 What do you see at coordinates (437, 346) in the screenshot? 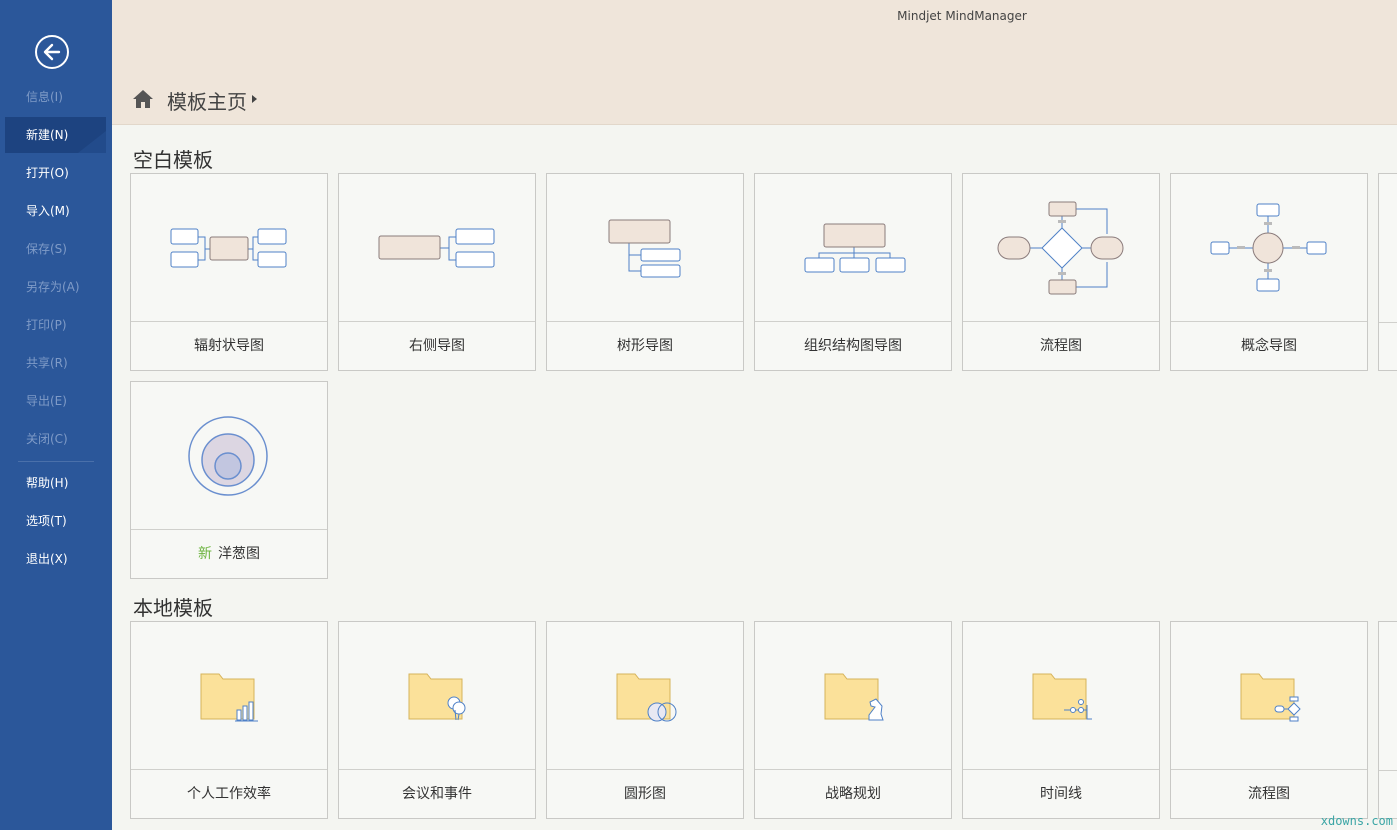
I see `template-label: 右侧导图` at bounding box center [437, 346].